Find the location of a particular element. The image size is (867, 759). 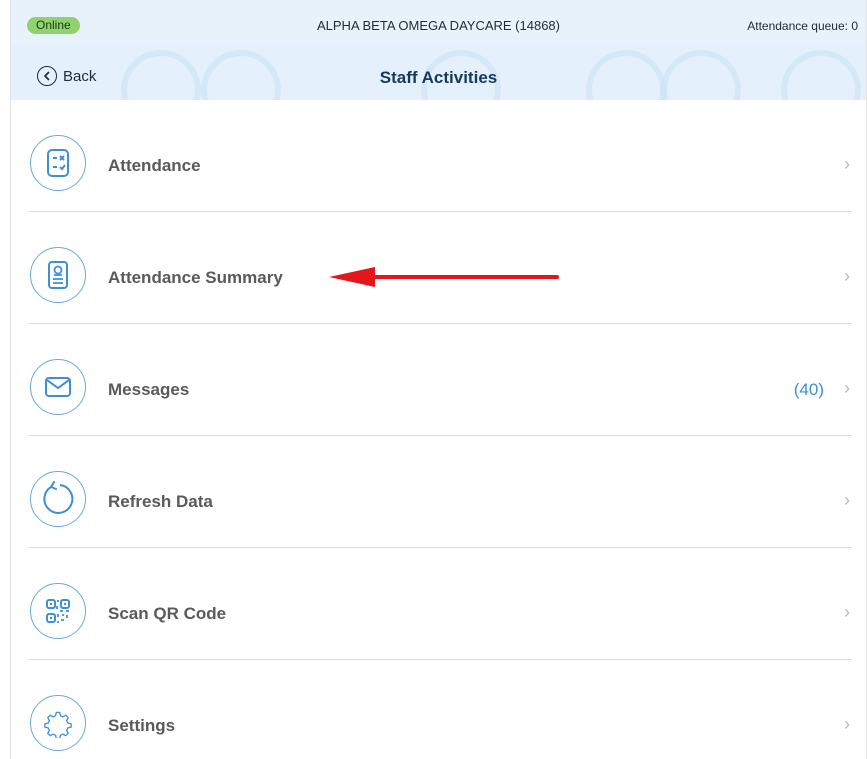

attendance-checklist-icon is located at coordinates (58, 163).